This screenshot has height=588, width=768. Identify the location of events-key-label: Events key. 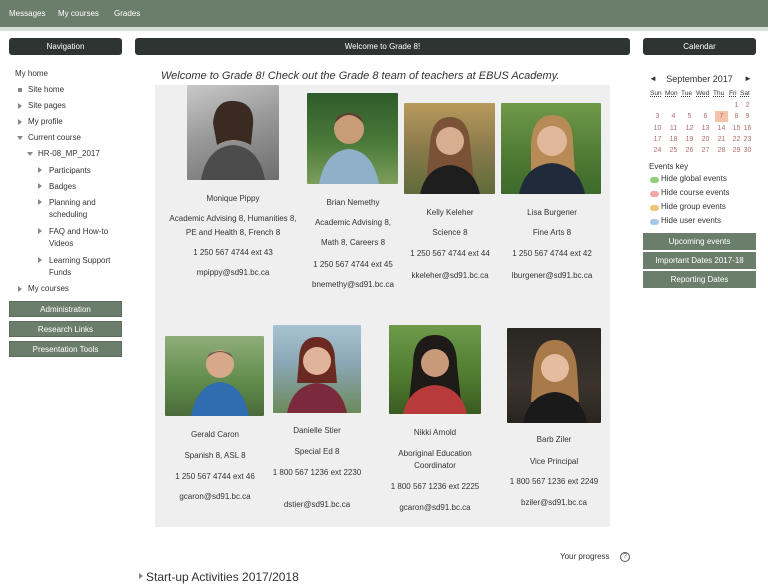
(669, 166).